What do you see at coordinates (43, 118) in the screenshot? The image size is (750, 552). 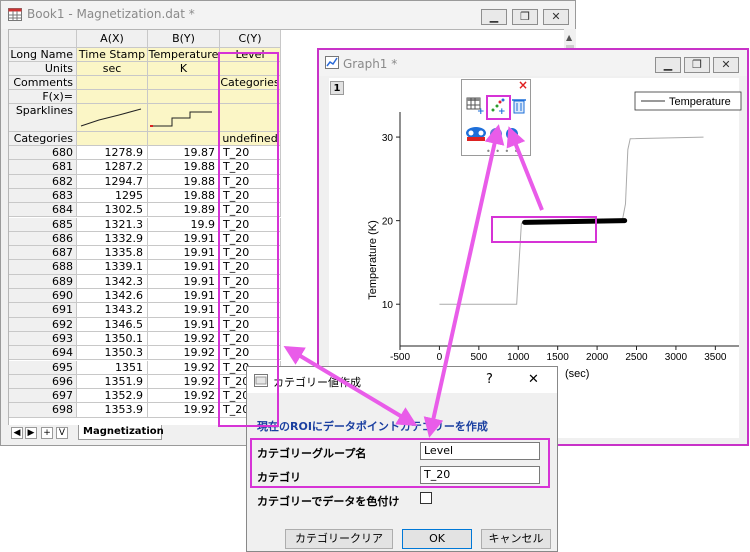 I see `row-label-sparklines: Sparklines` at bounding box center [43, 118].